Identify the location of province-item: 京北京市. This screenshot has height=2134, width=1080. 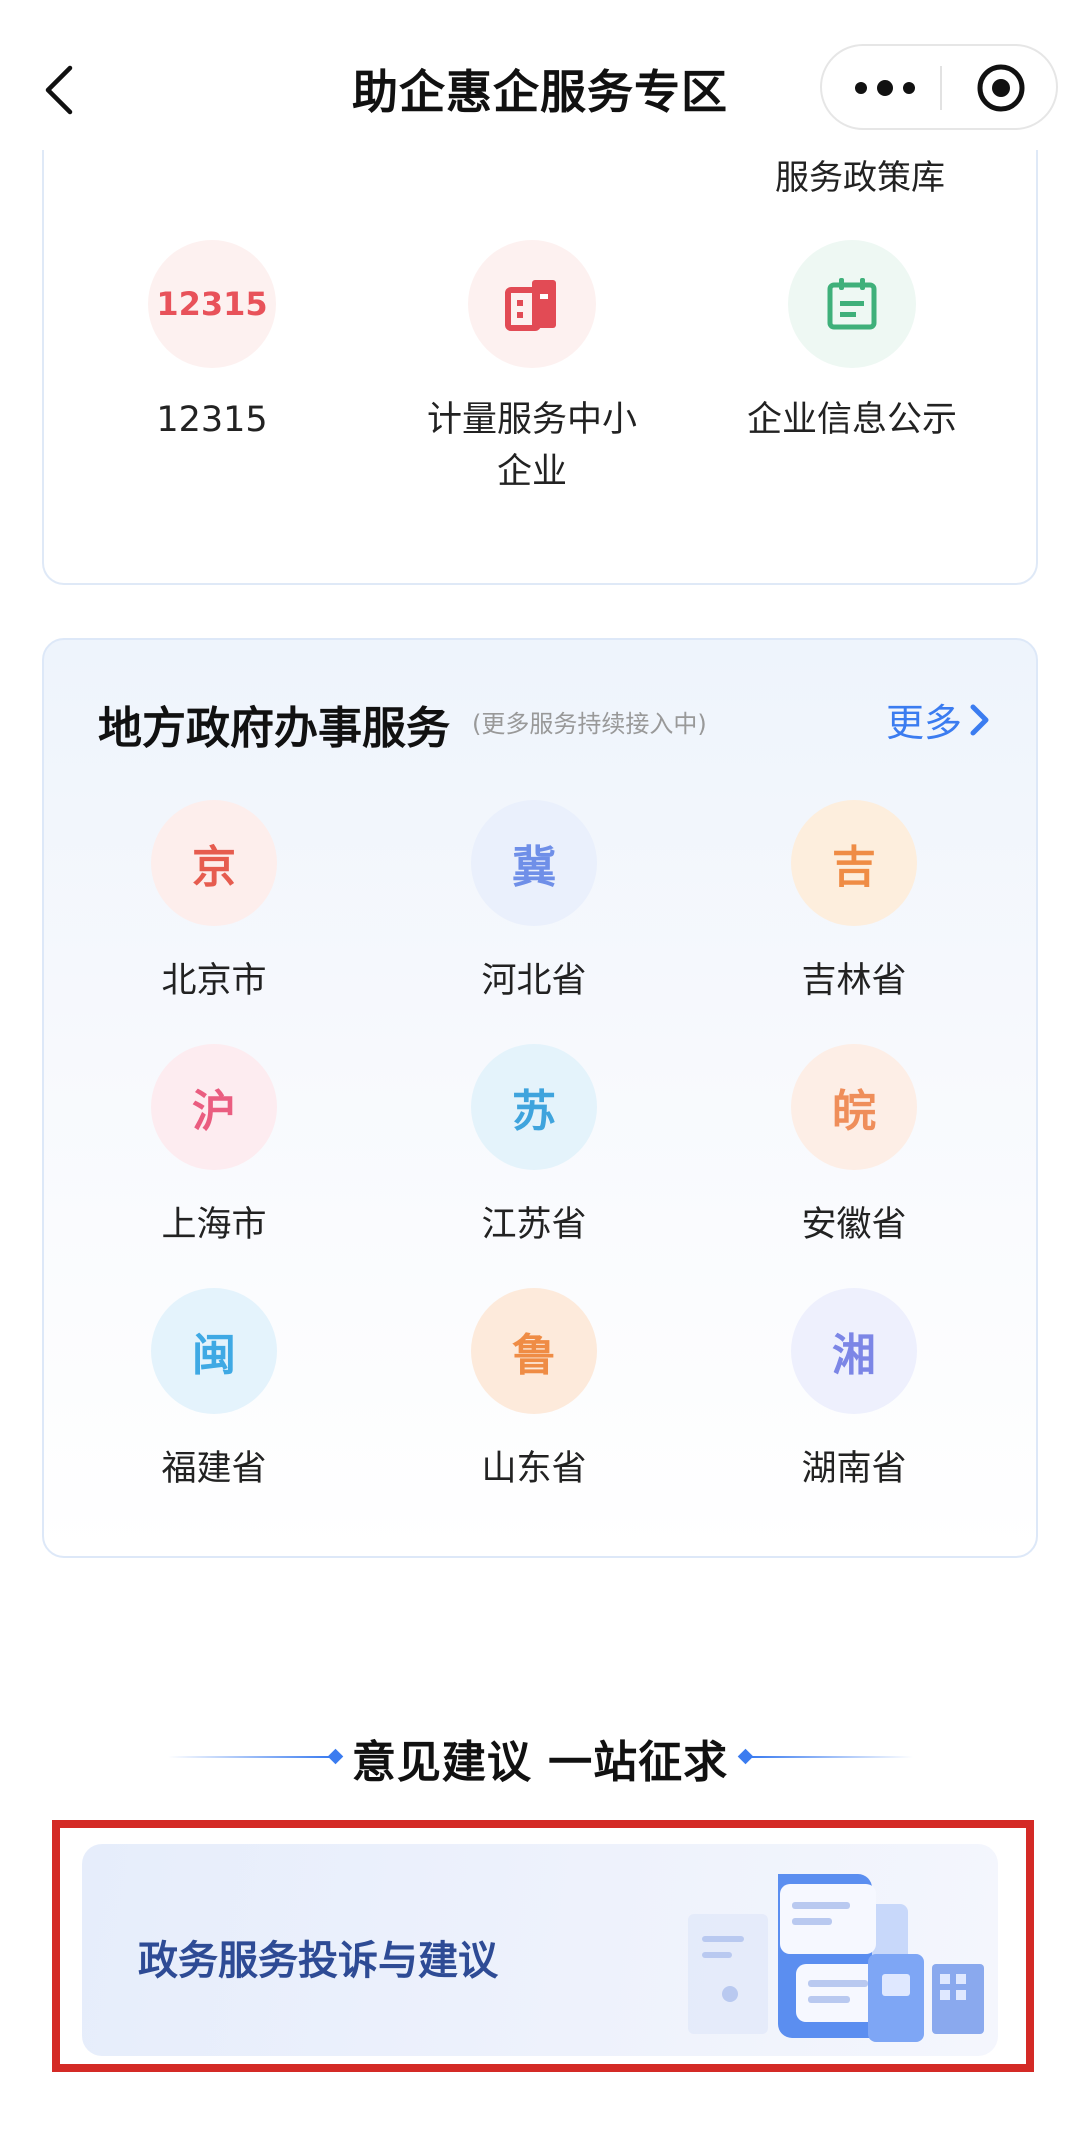
(214, 901).